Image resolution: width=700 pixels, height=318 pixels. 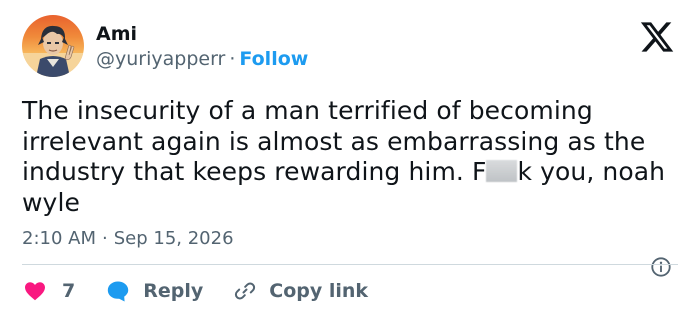 What do you see at coordinates (53, 51) in the screenshot?
I see `avatar-illustration` at bounding box center [53, 51].